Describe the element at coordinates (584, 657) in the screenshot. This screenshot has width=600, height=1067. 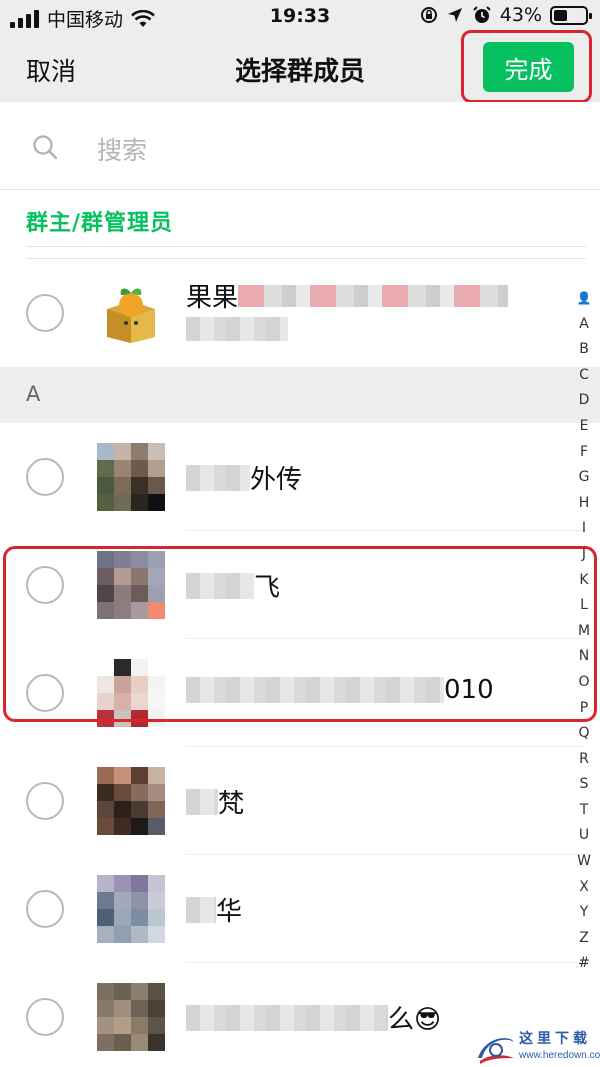
I see `index-letter: N` at that location.